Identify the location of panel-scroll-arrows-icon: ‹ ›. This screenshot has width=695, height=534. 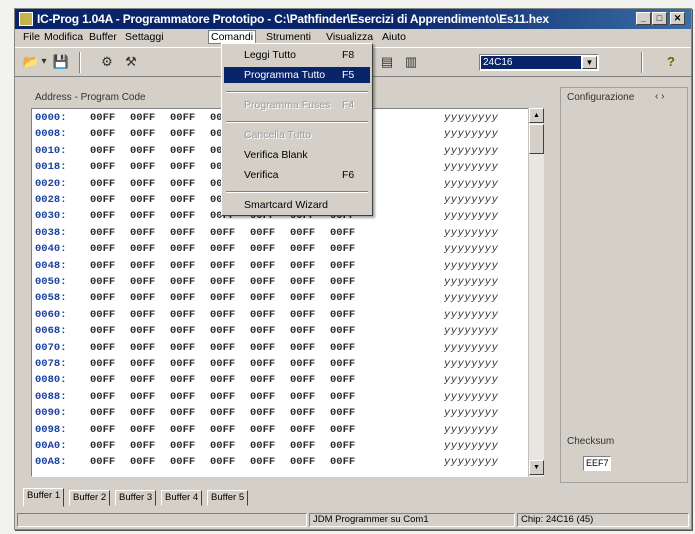
(659, 96).